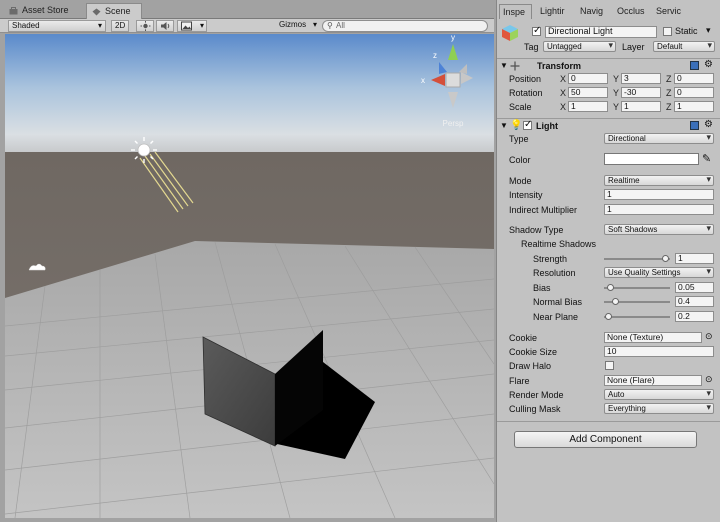  Describe the element at coordinates (659, 272) in the screenshot. I see `resolution-dropdown: Use Quality Settings` at that location.